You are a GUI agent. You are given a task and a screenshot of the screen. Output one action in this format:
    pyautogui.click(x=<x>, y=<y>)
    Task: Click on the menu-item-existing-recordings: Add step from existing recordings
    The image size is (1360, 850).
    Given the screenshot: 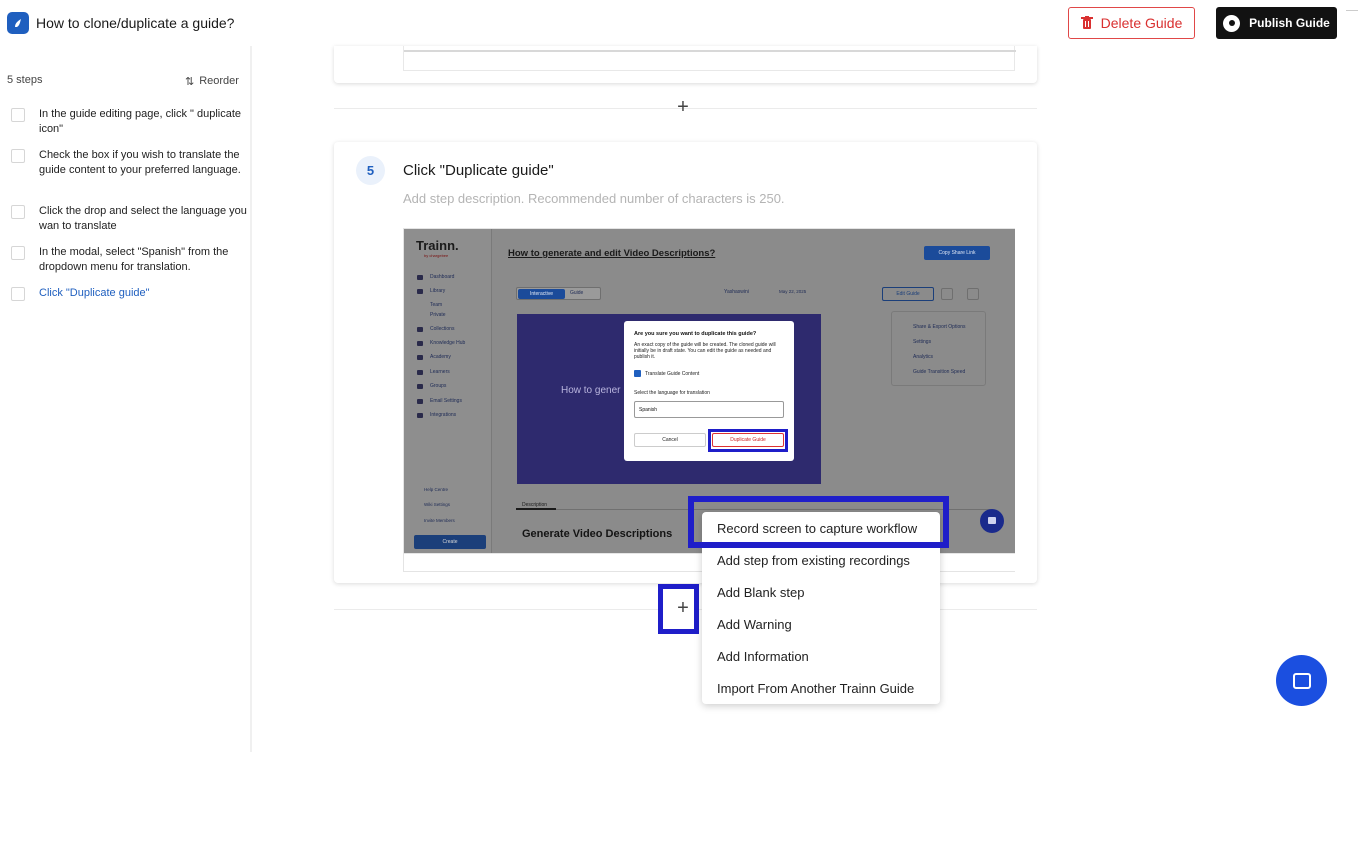 What is the action you would take?
    pyautogui.click(x=813, y=560)
    